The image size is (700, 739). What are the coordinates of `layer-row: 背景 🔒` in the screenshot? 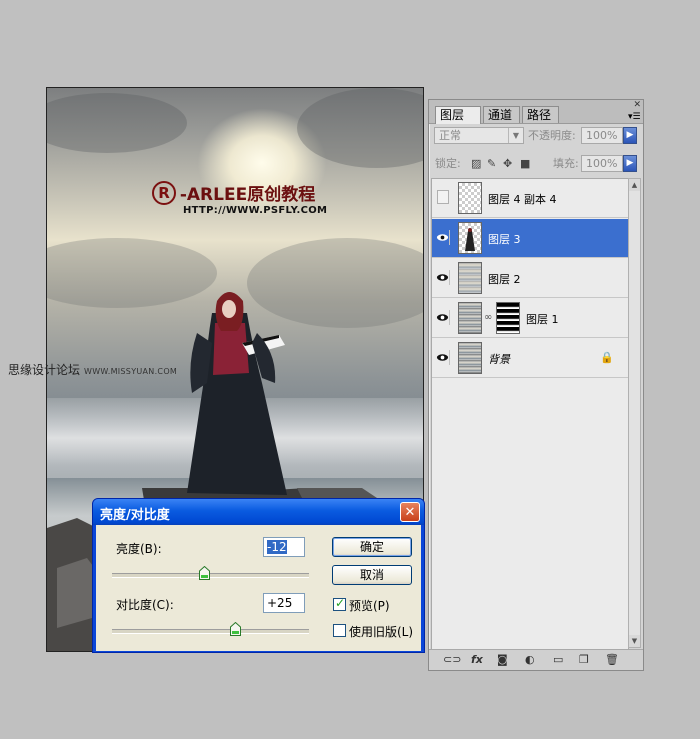 It's located at (530, 358).